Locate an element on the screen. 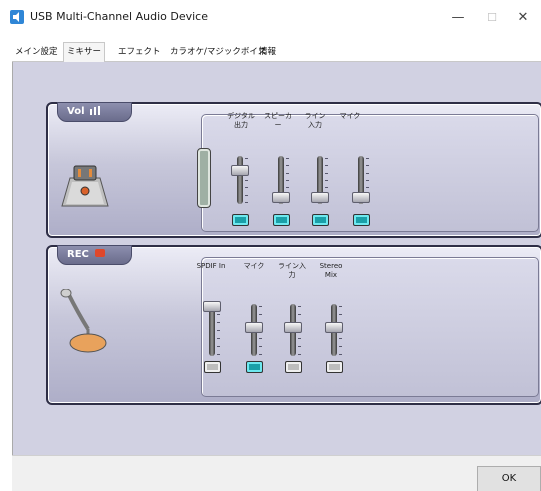  tab-effects: エフェクト is located at coordinates (139, 53).